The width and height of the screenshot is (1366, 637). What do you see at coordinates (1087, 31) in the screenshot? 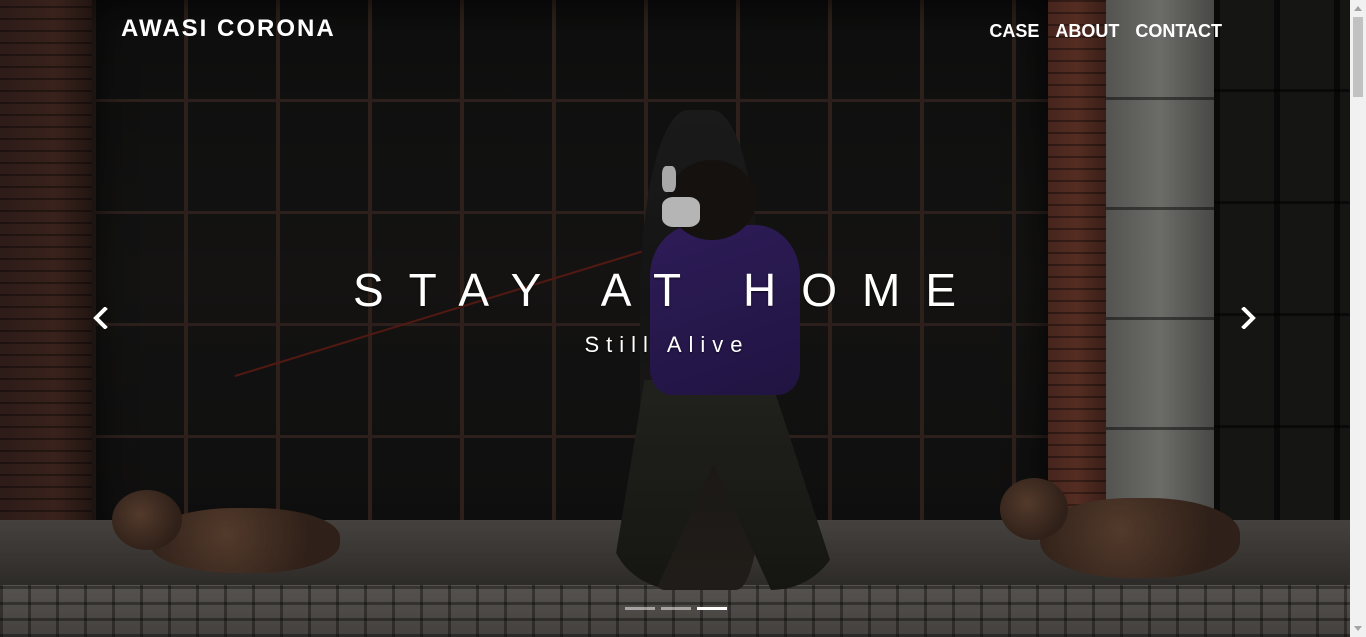
I see `nav-link-about: ABOUT` at bounding box center [1087, 31].